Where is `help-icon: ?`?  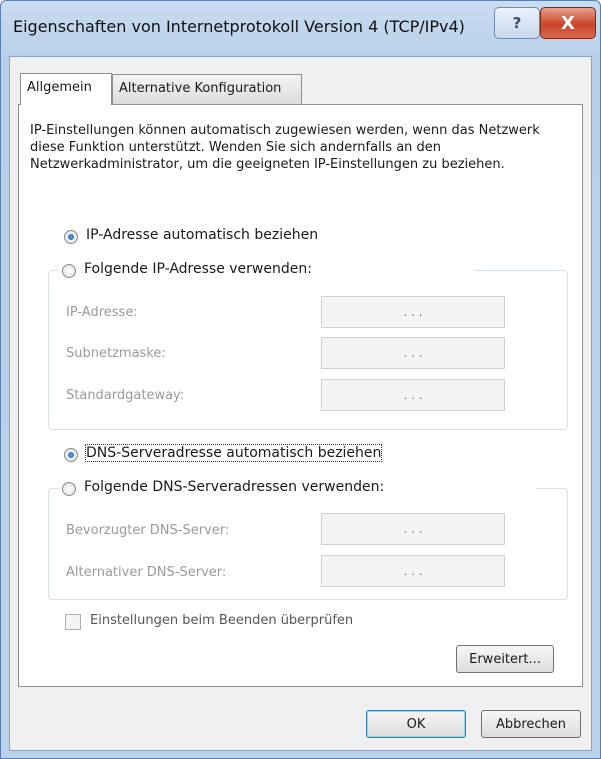 help-icon: ? is located at coordinates (517, 23).